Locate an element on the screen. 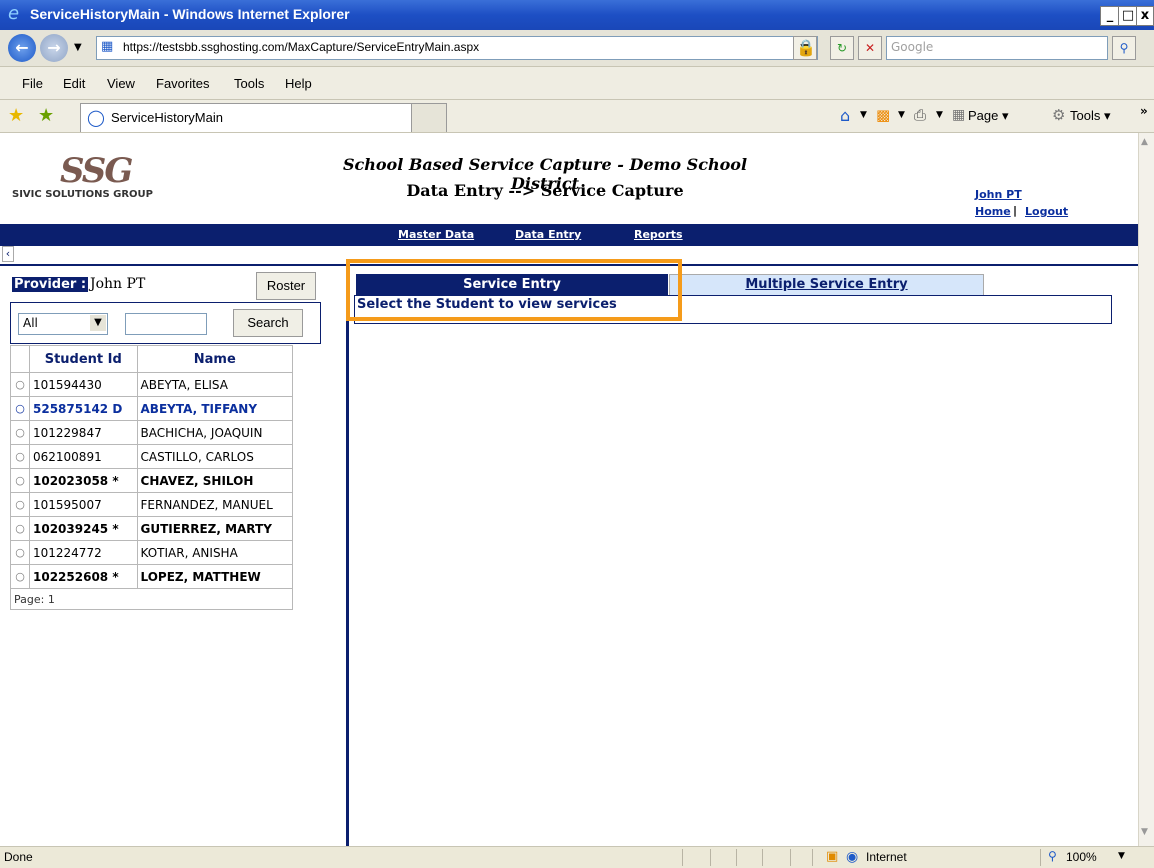 This screenshot has height=868, width=1154. logout-link: Logout is located at coordinates (1046, 211).